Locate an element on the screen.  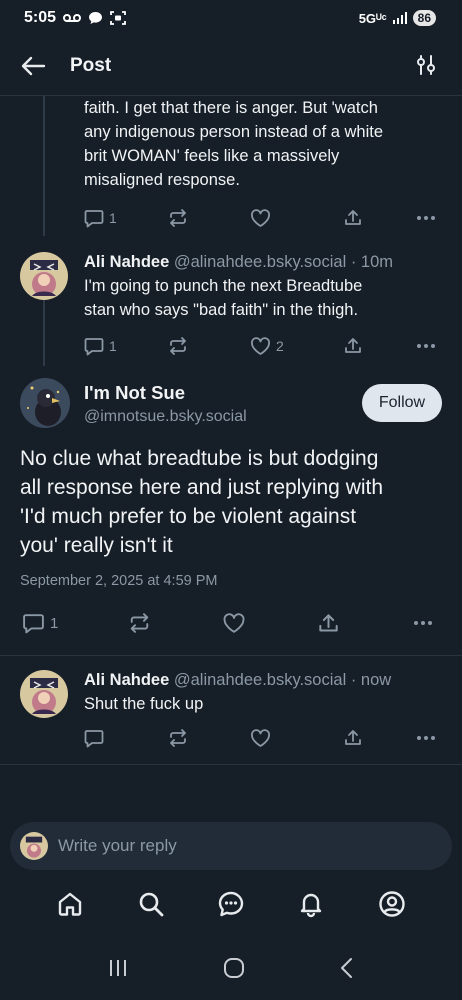
chat-bubble-icon is located at coordinates (96, 18).